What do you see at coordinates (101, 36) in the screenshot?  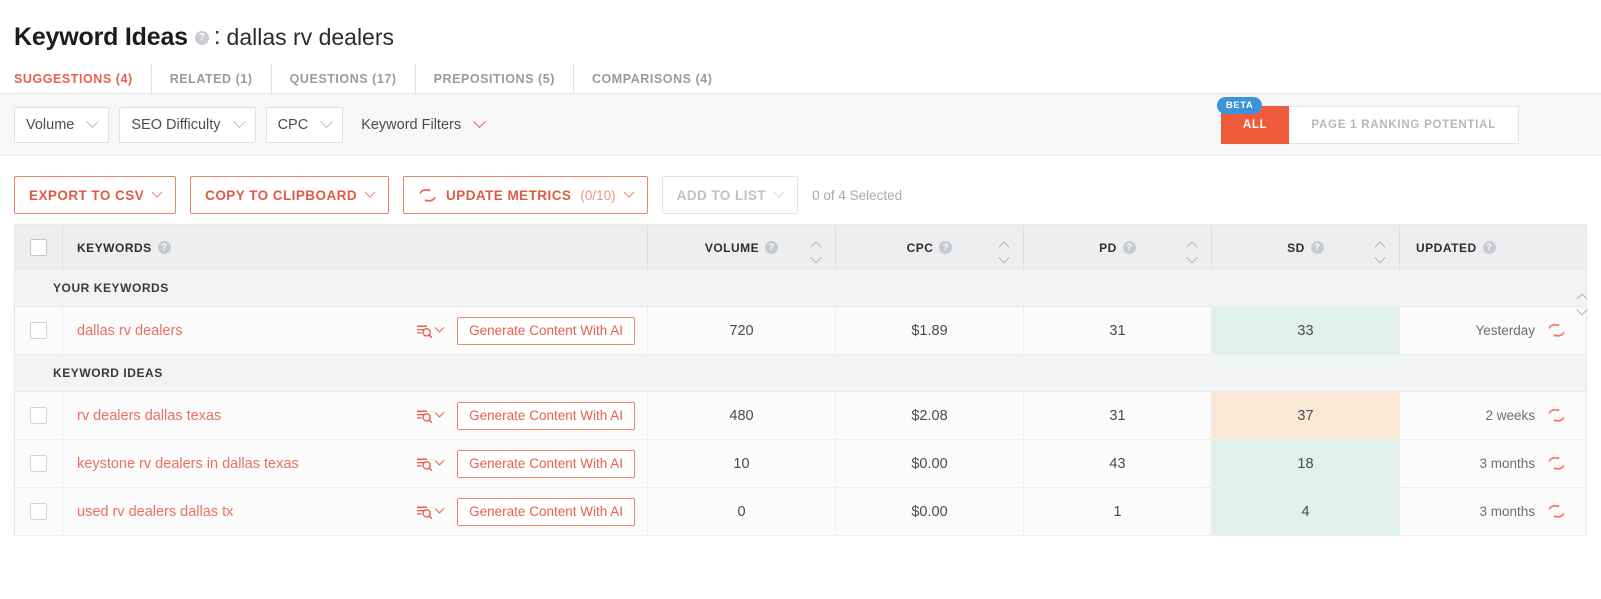 I see `page-title: Keyword Ideas` at bounding box center [101, 36].